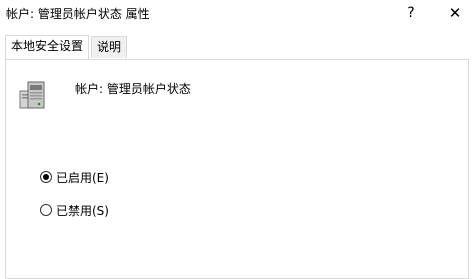 This screenshot has height=279, width=475. Describe the element at coordinates (237, 14) in the screenshot. I see `title-bar: 帐户: 管理员帐户状态 属性 ? ✕` at that location.